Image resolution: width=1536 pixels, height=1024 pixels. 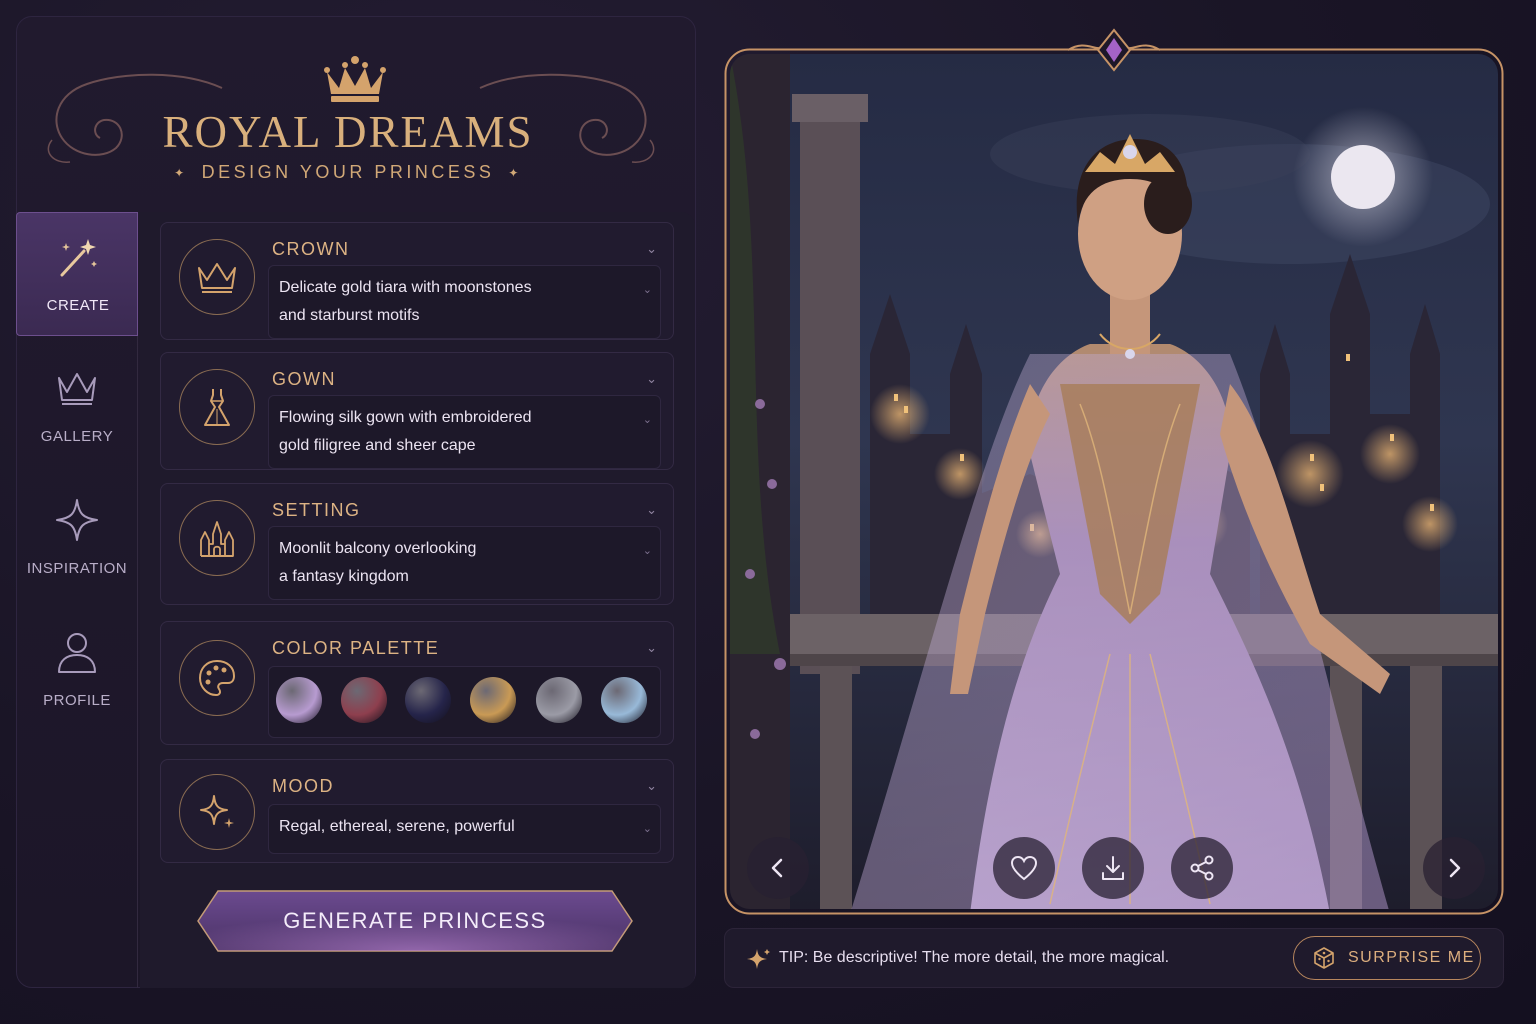 I want to click on share-button, so click(x=1202, y=868).